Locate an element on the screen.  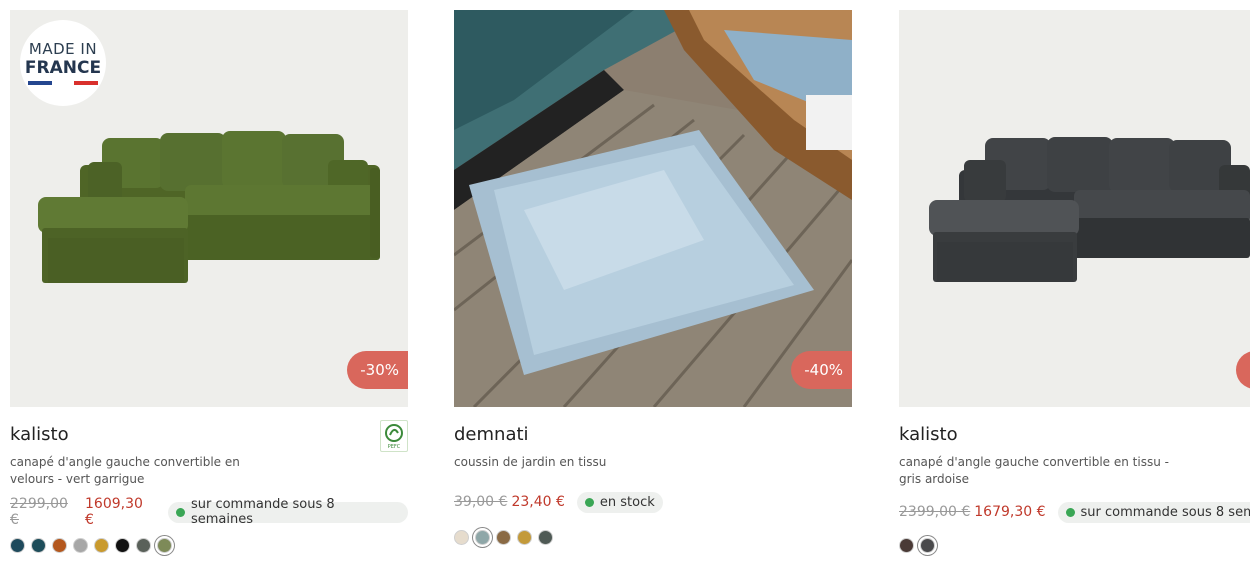
badge-made-in-text: MADE IN is located at coordinates (63, 49).